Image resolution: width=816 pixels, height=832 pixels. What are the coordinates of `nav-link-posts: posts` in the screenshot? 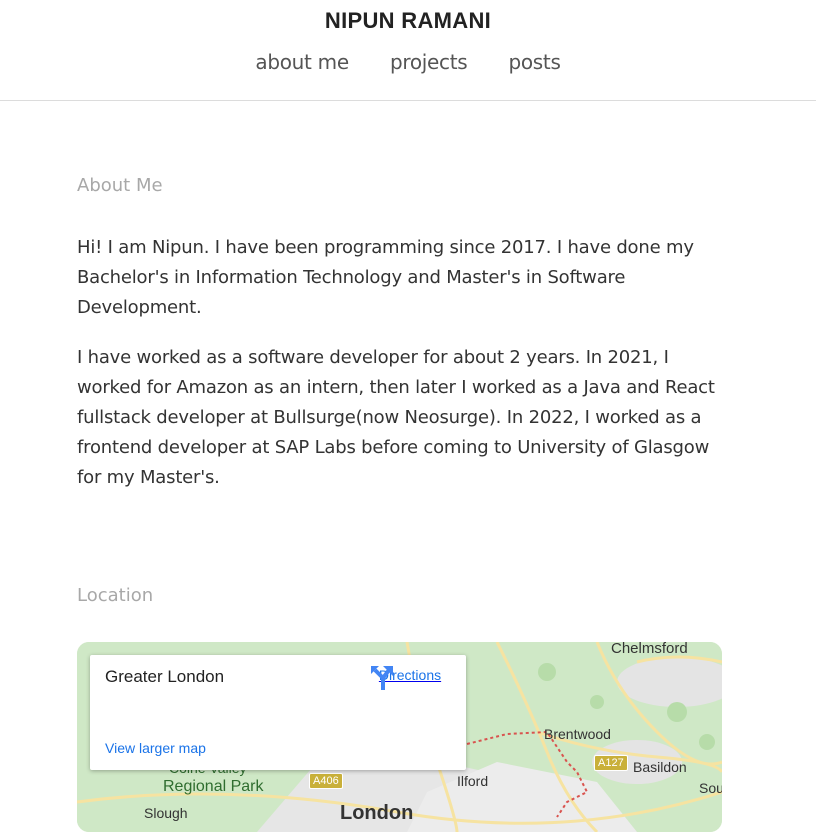 It's located at (534, 62).